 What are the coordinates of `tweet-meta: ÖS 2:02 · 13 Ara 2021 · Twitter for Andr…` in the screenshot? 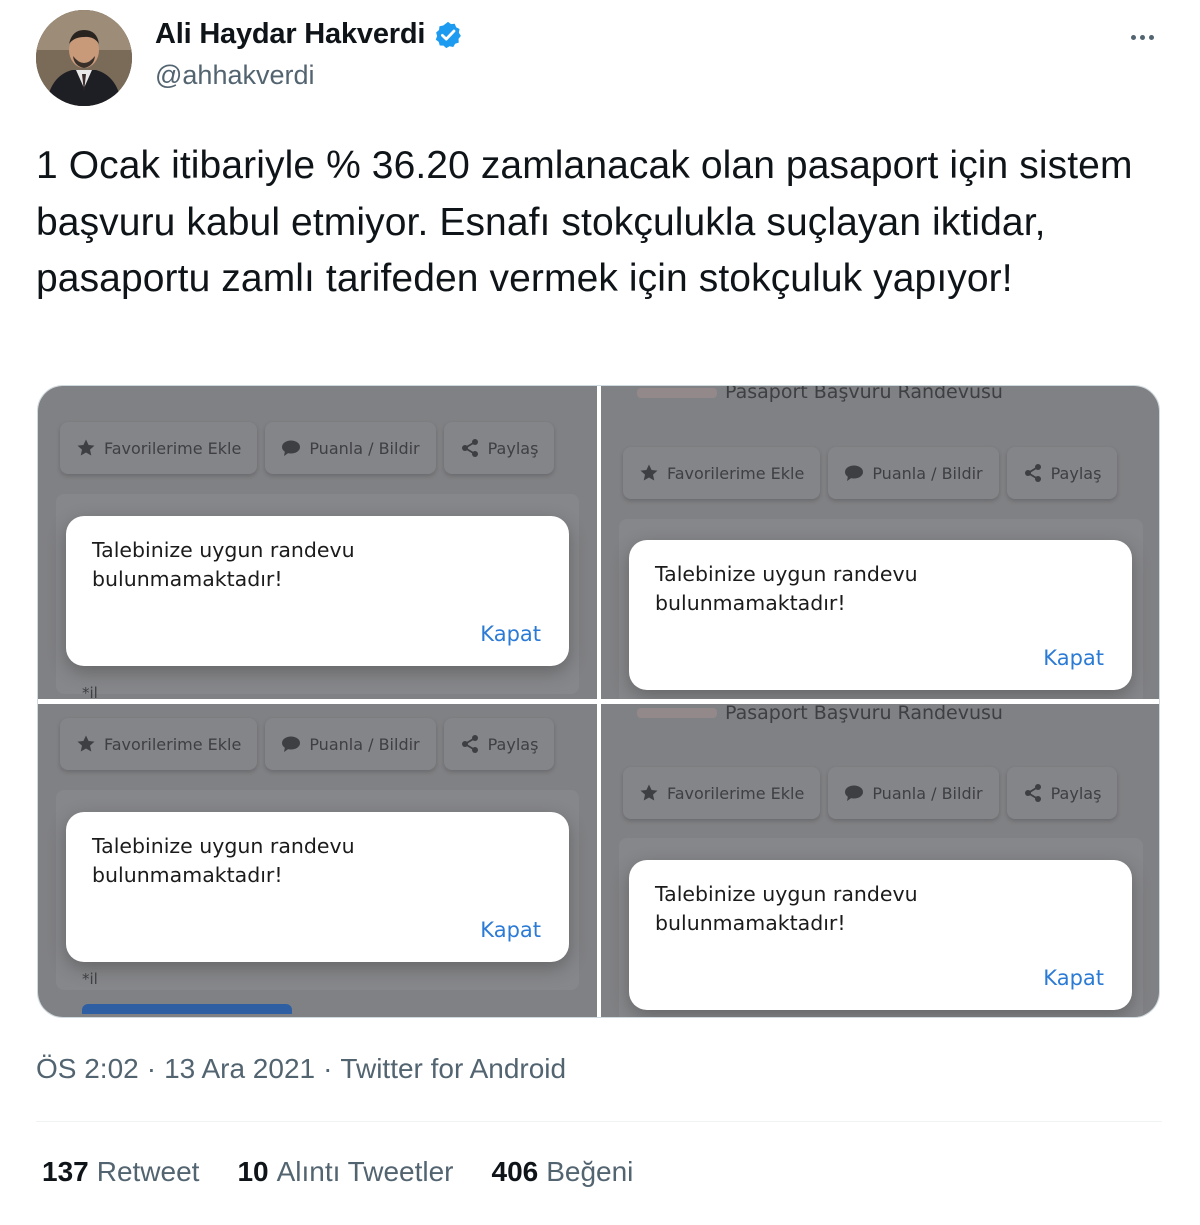 It's located at (301, 1069).